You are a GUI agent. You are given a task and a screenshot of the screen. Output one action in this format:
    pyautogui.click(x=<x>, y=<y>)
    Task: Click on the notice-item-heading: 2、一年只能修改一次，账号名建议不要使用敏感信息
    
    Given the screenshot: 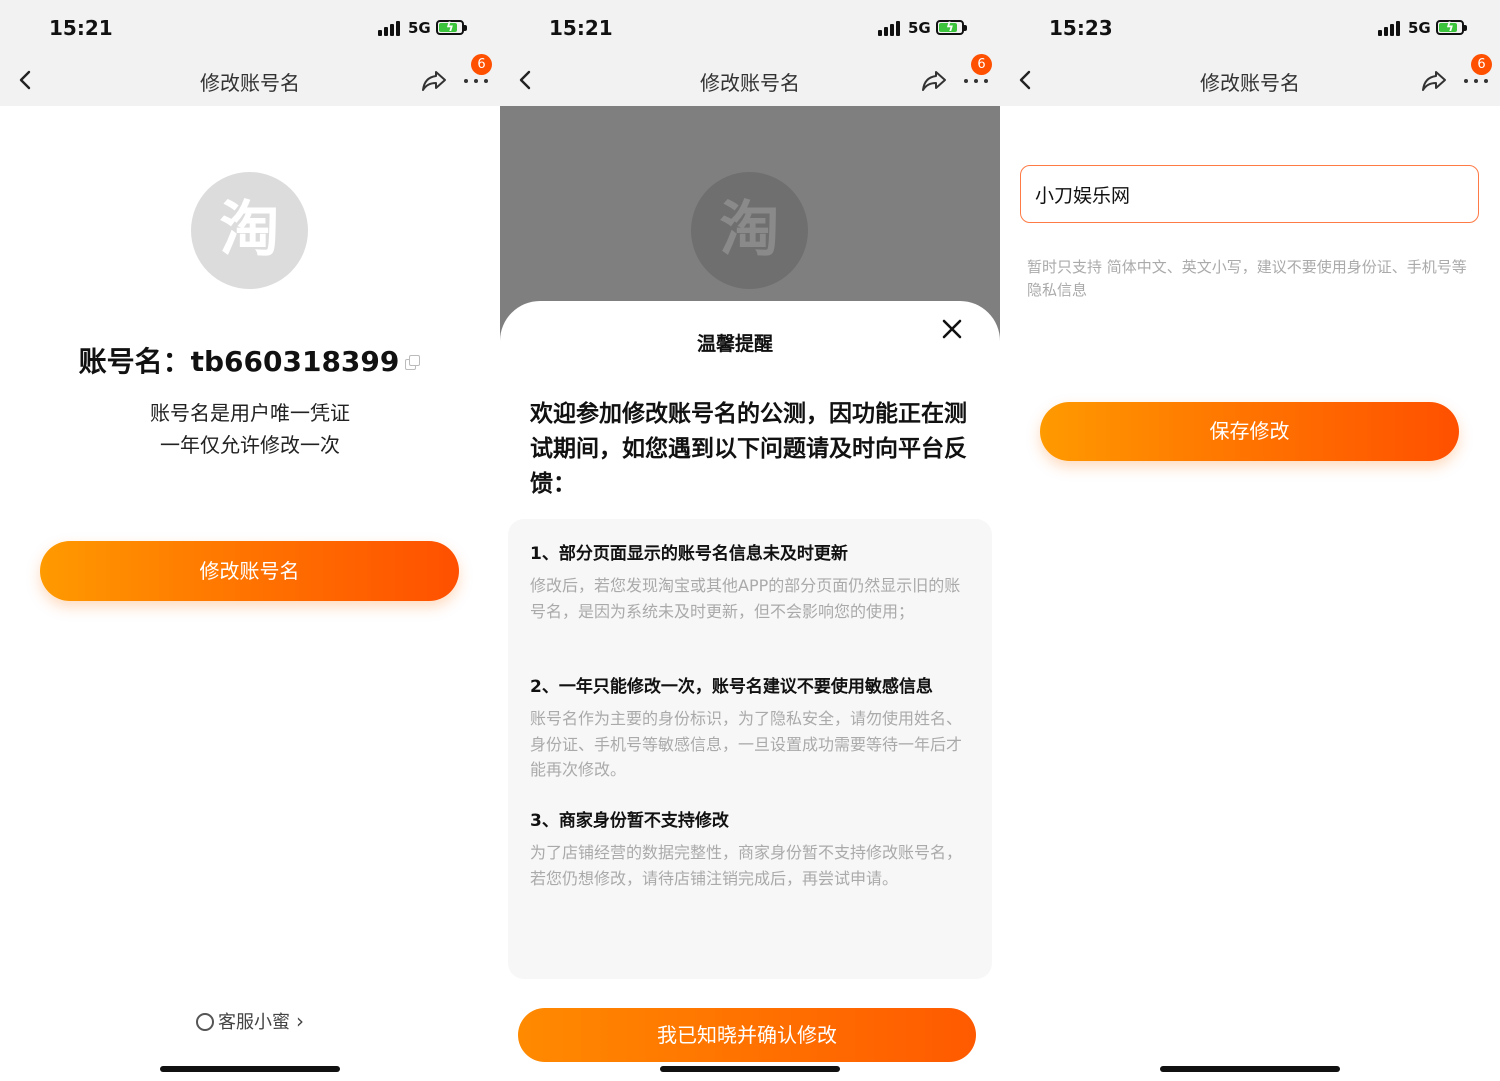 What is the action you would take?
    pyautogui.click(x=731, y=687)
    